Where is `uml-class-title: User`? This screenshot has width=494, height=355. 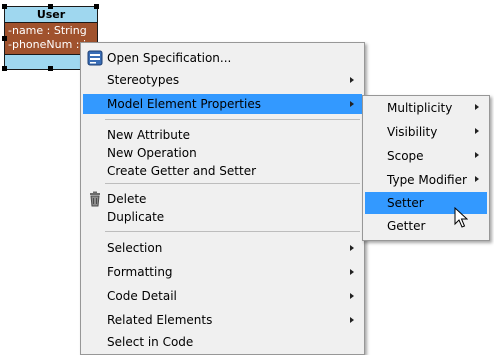
uml-class-title: User is located at coordinates (51, 15).